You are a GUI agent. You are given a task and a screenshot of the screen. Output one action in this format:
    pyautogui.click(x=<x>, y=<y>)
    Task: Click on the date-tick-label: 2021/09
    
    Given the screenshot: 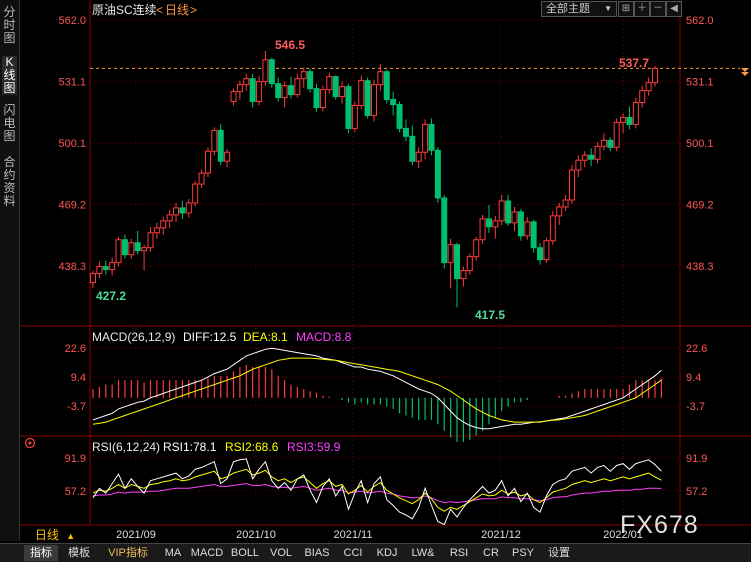 What is the action you would take?
    pyautogui.click(x=136, y=535)
    